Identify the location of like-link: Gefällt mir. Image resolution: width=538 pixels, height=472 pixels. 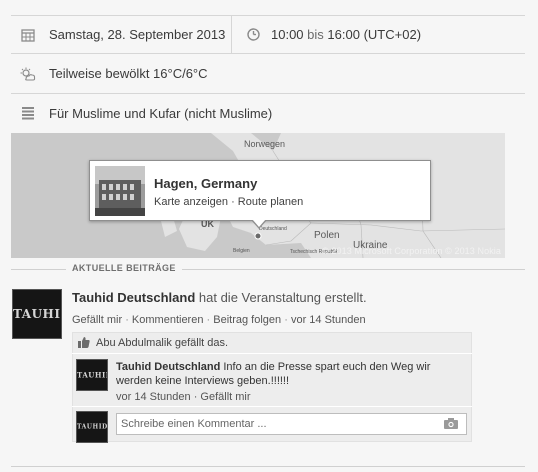
(97, 320).